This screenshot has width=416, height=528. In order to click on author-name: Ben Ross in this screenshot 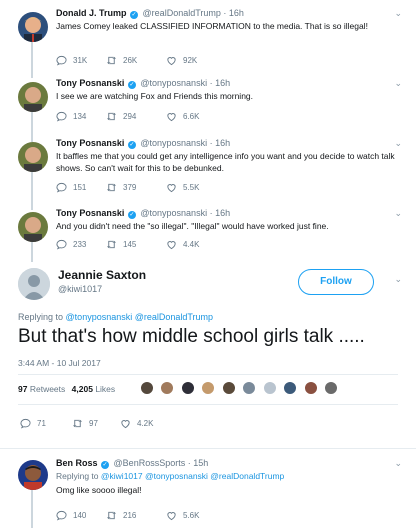, I will do `click(77, 463)`.